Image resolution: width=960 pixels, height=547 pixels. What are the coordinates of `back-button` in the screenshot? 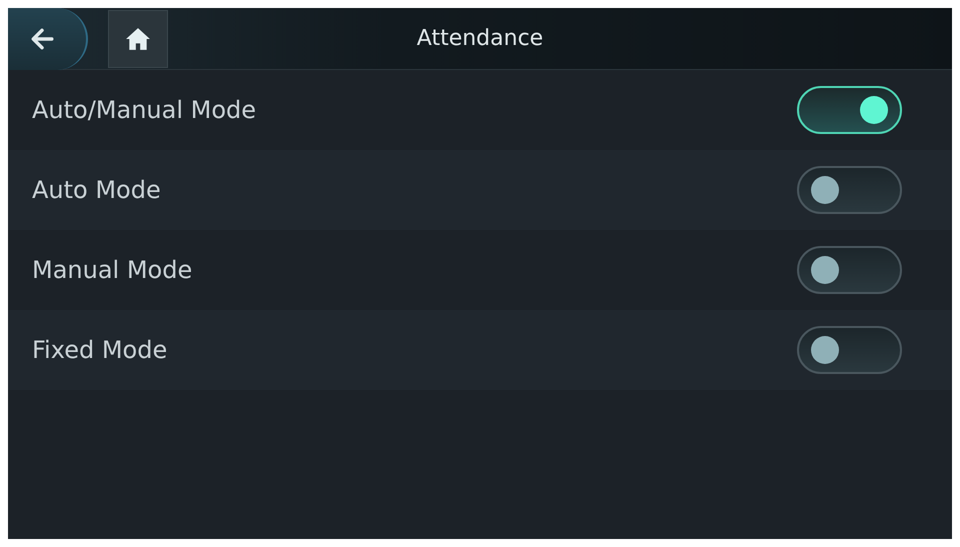 It's located at (48, 39).